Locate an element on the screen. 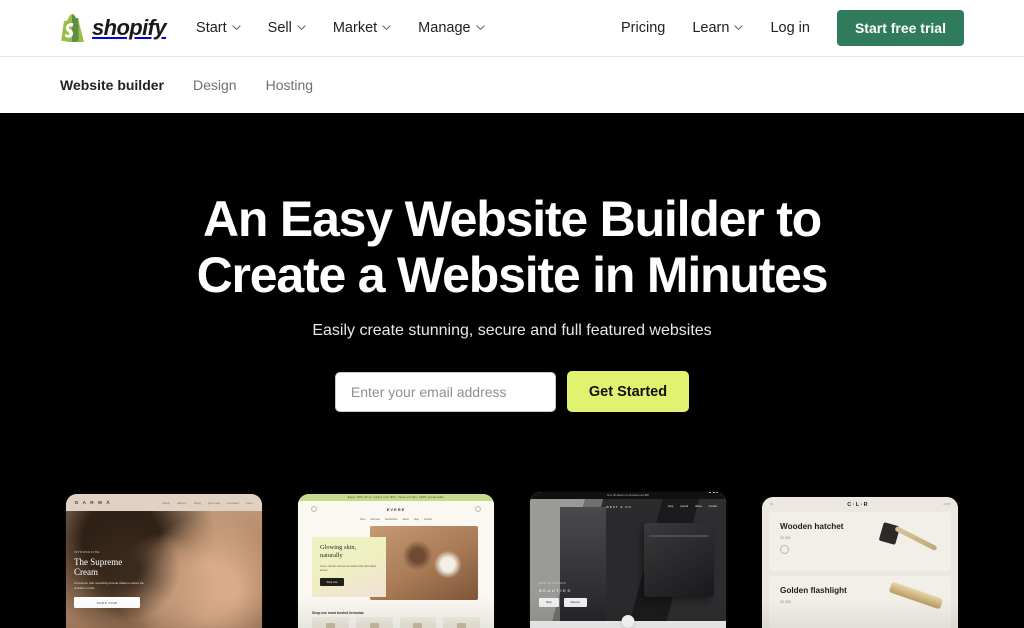 The width and height of the screenshot is (1024, 628). sub-navigation-bar: Website builder Design Hosting is located at coordinates (512, 85).